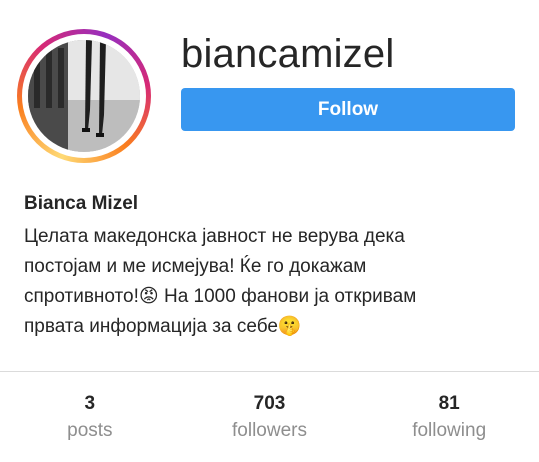  I want to click on profile-avatar, so click(84, 96).